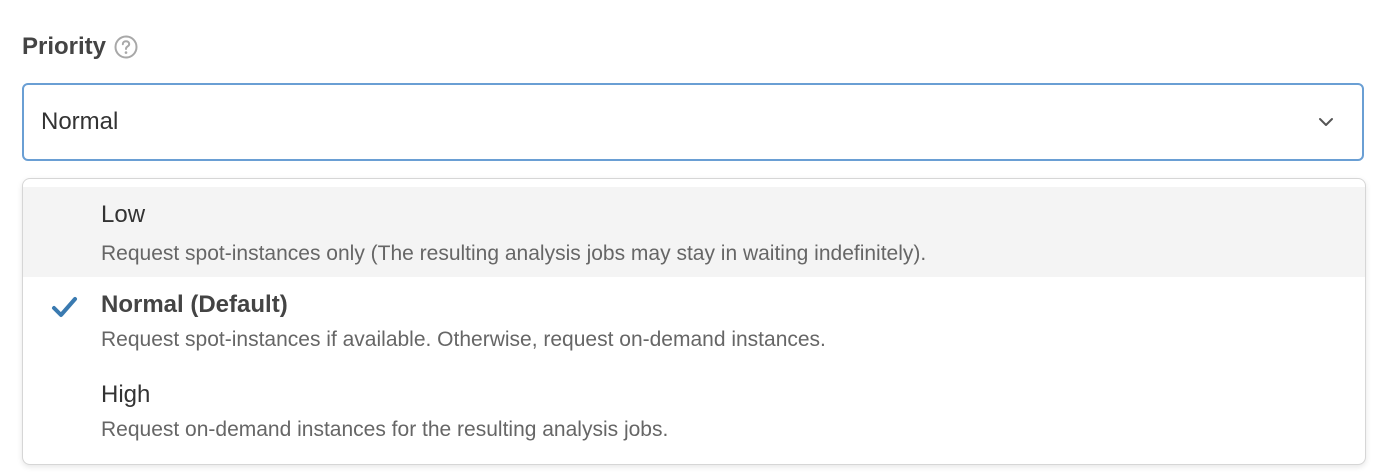 This screenshot has height=474, width=1384. Describe the element at coordinates (126, 394) in the screenshot. I see `option-high-title: High` at that location.